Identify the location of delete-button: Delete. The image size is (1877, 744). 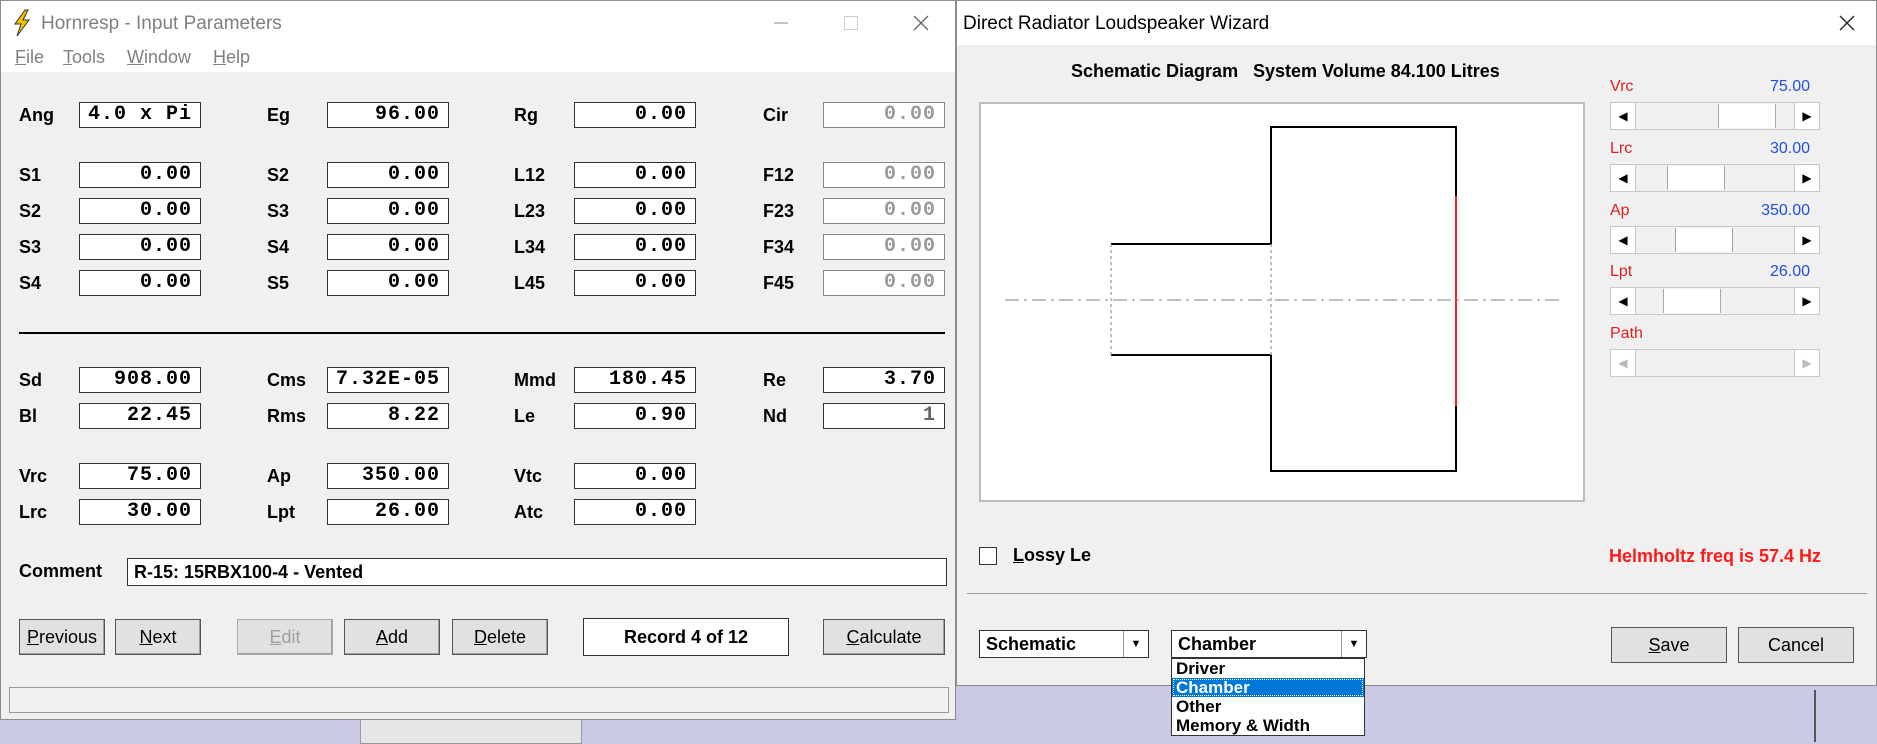
(500, 637).